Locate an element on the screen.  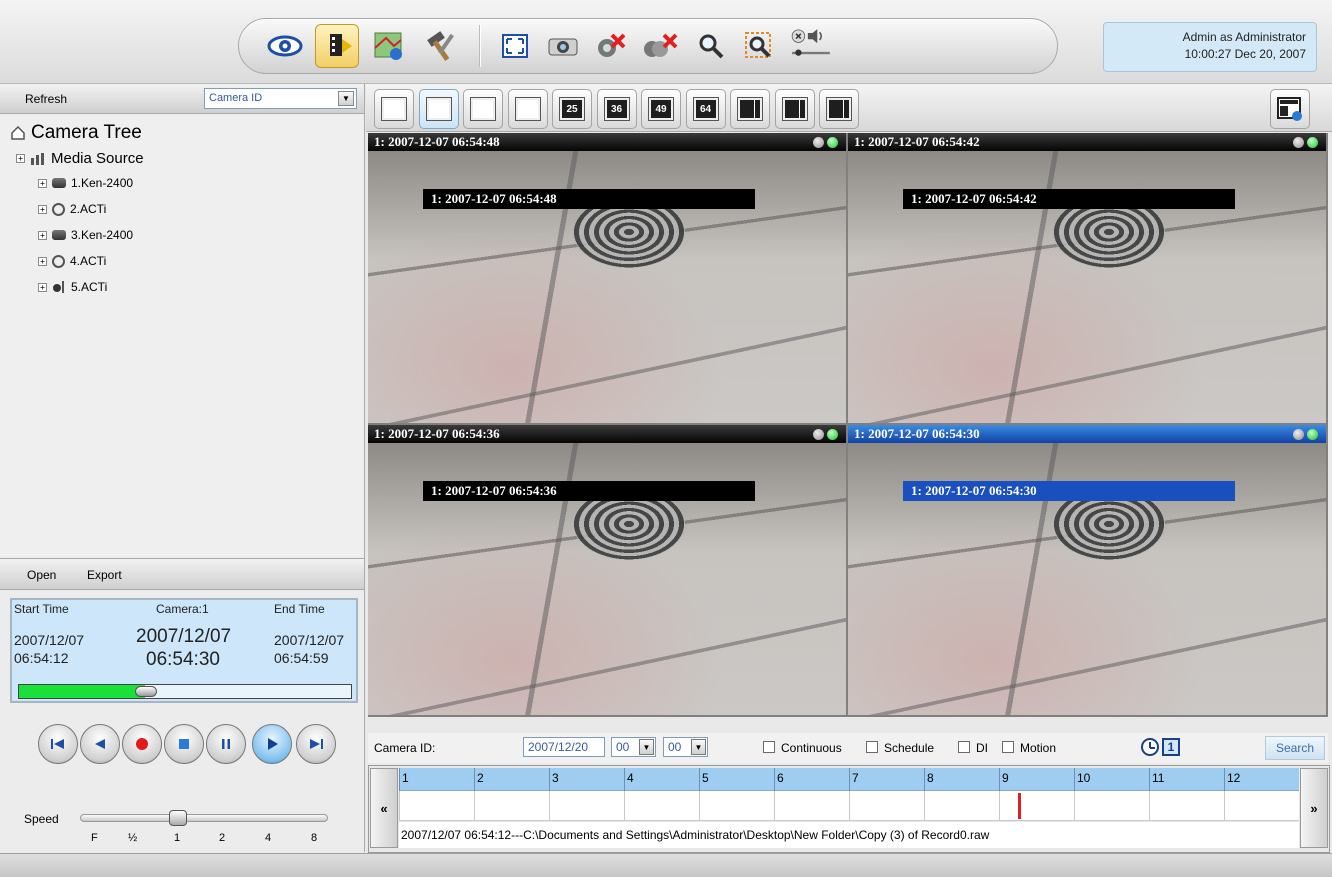
timeline-hour-label: 5 is located at coordinates (736, 779).